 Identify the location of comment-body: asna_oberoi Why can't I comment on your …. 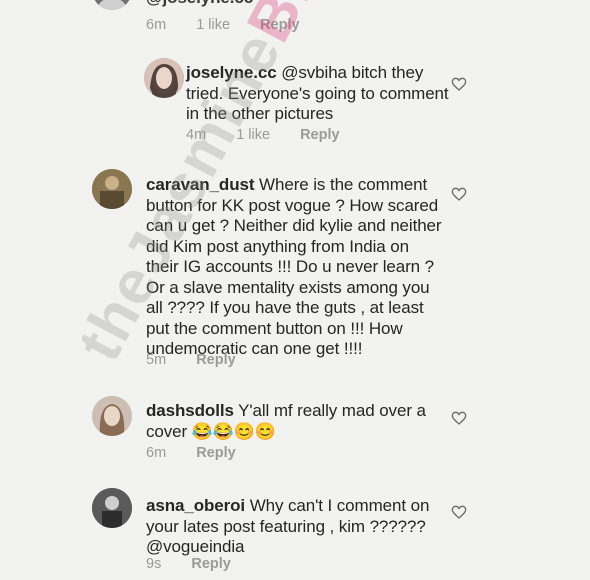
(296, 527).